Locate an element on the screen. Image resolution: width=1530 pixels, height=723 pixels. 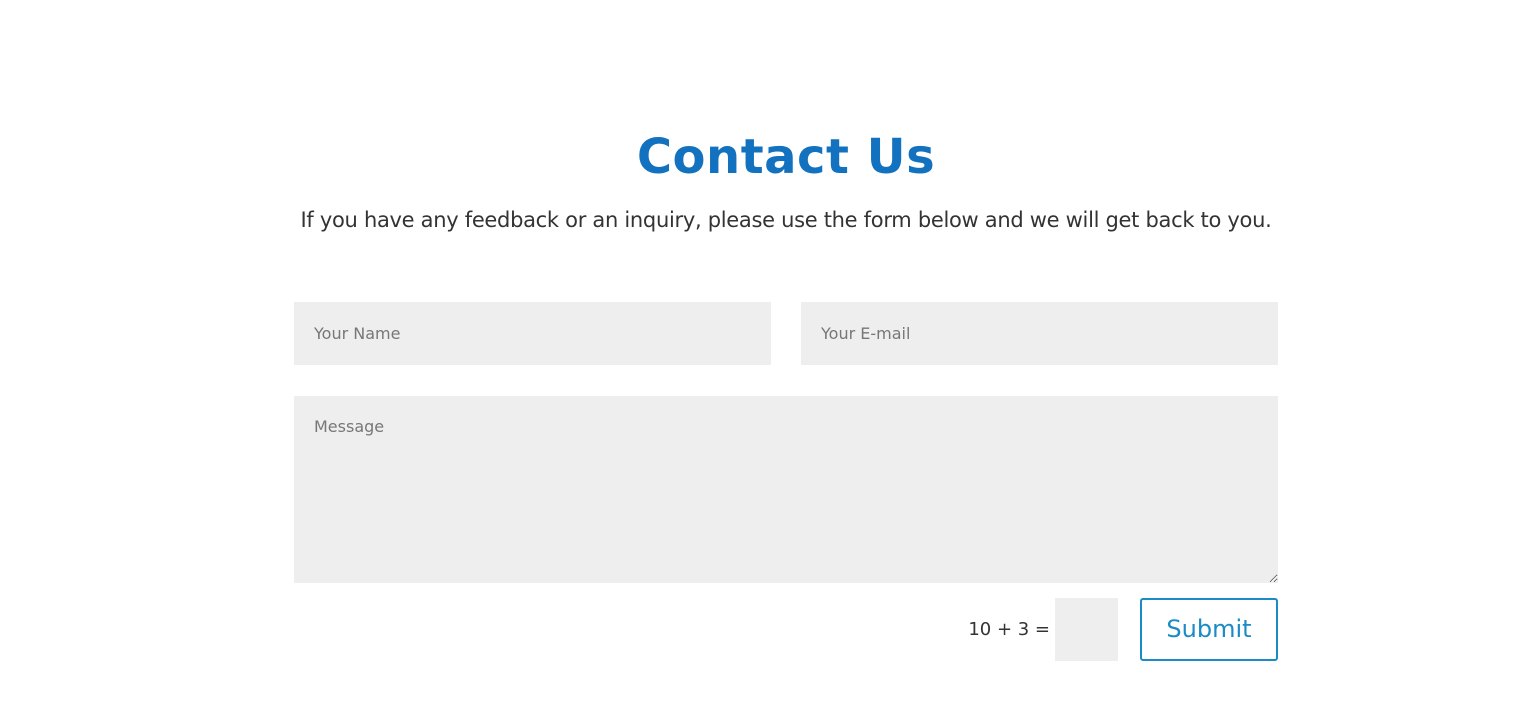
name-field is located at coordinates (532, 333).